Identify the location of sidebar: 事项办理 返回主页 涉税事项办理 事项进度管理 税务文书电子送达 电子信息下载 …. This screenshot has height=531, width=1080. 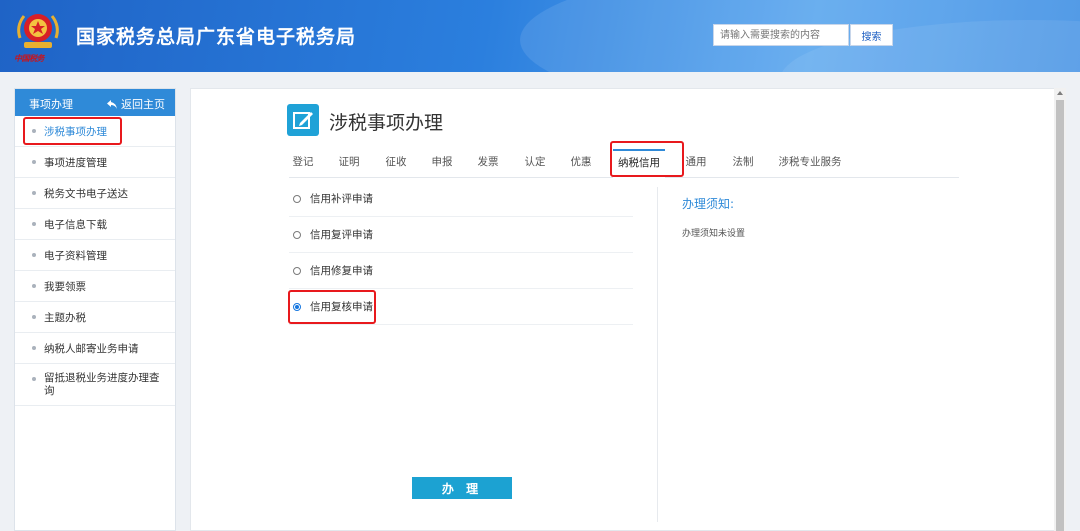
(95, 309).